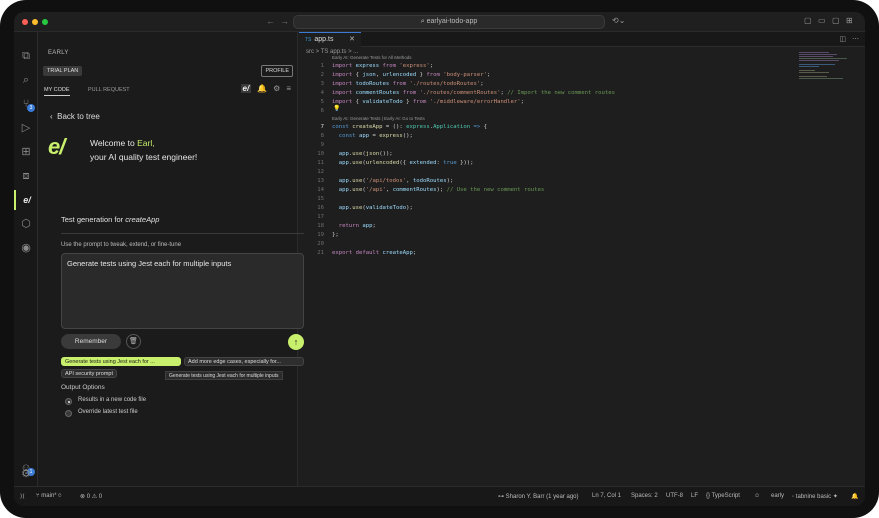 The width and height of the screenshot is (879, 518). I want to click on prompt-chip: API security prompt, so click(89, 373).